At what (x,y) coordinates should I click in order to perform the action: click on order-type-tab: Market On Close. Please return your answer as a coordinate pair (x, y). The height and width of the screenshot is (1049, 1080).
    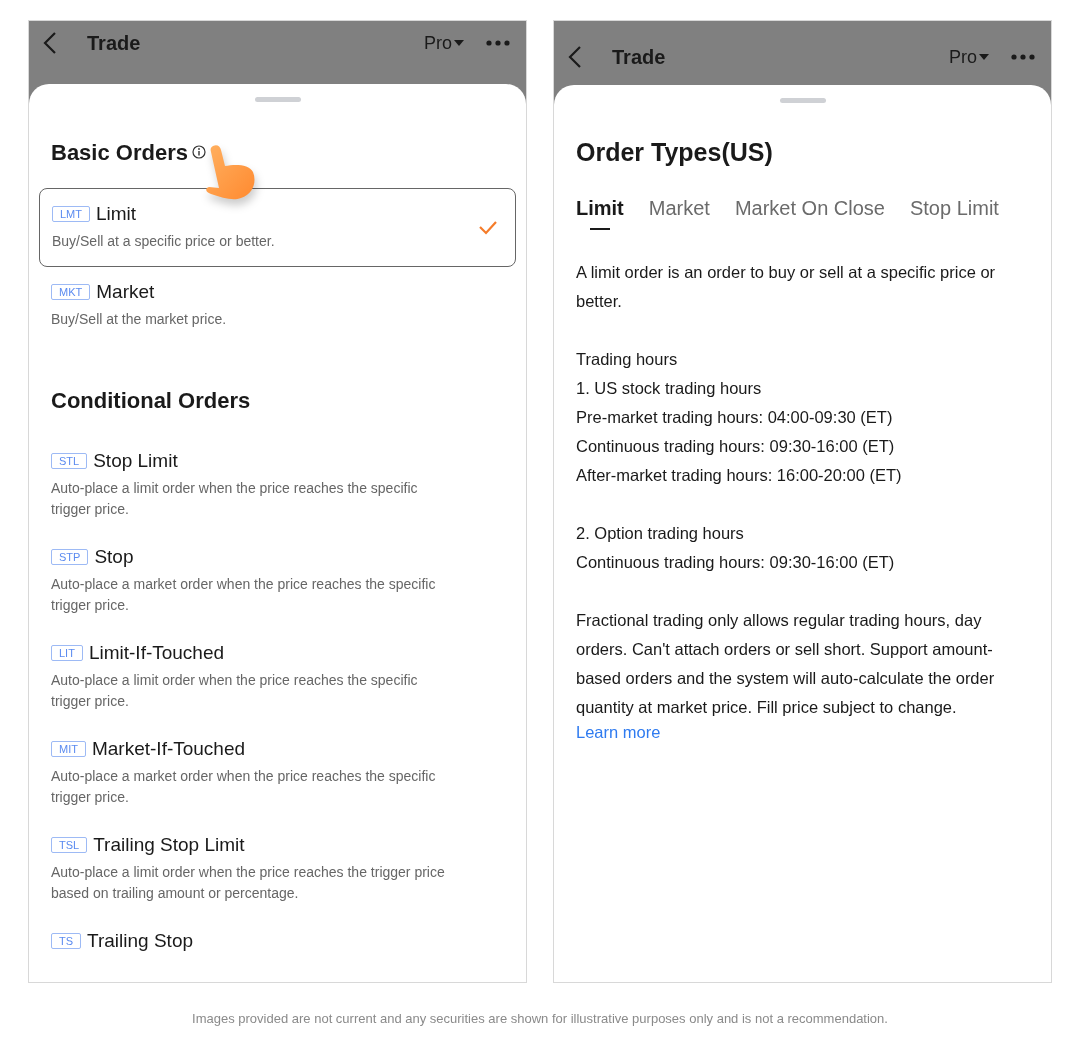
    Looking at the image, I should click on (809, 213).